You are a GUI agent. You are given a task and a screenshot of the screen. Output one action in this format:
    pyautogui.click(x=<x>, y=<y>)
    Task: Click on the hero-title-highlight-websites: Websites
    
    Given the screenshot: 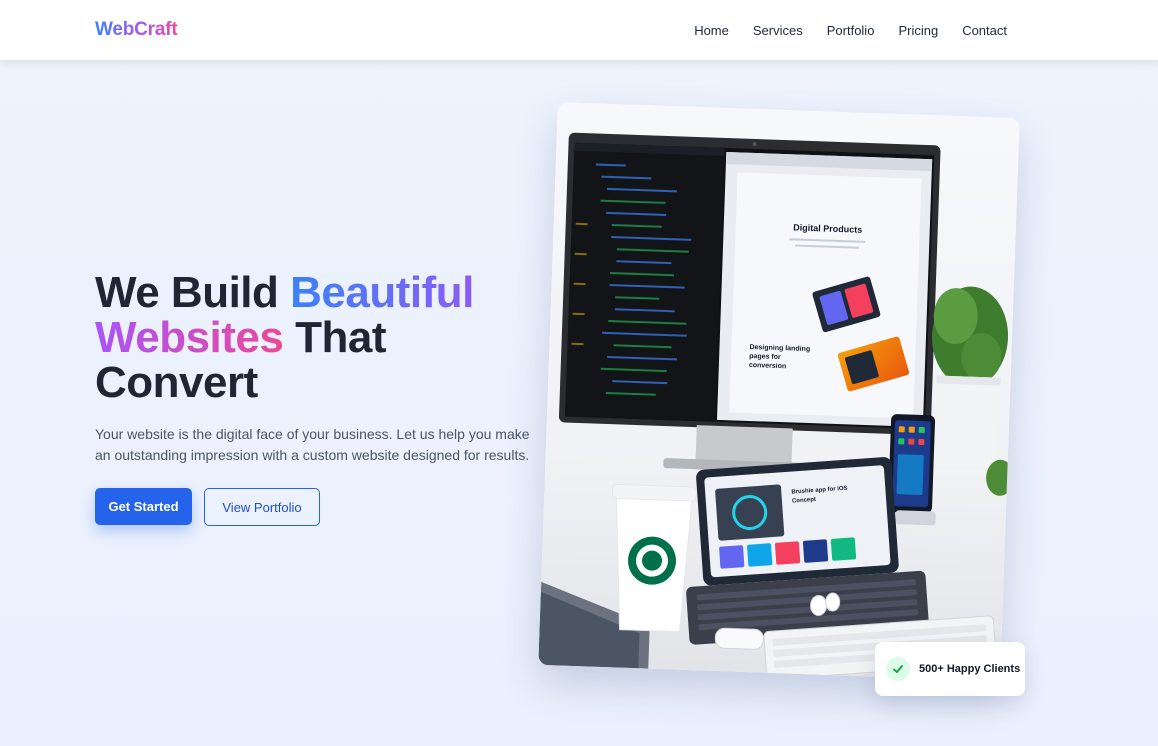 What is the action you would take?
    pyautogui.click(x=189, y=337)
    